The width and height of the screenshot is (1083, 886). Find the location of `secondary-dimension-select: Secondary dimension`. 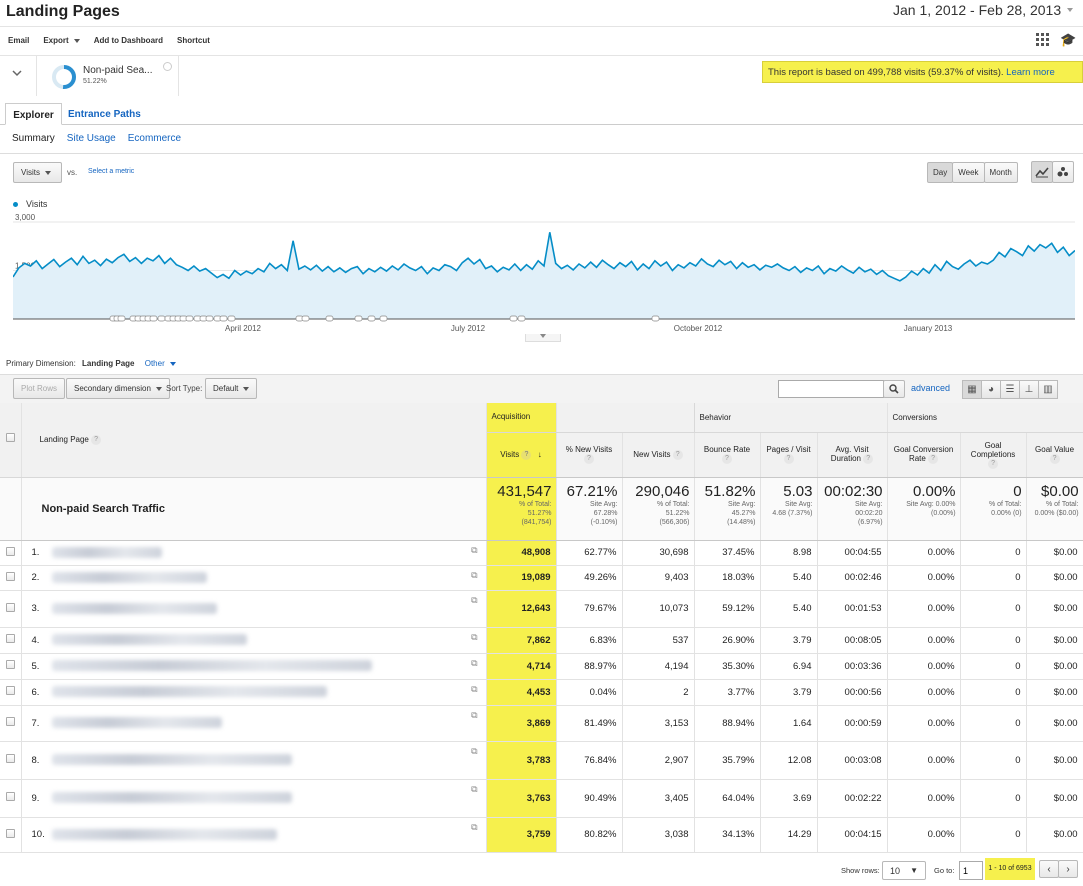

secondary-dimension-select: Secondary dimension is located at coordinates (118, 388).